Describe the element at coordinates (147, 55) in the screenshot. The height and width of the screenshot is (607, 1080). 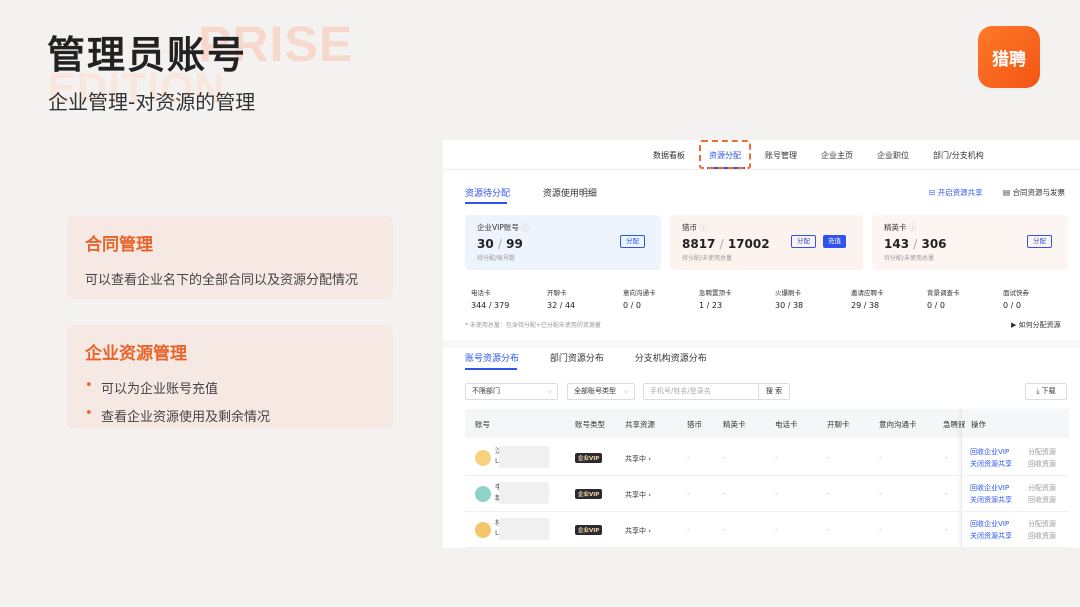
I see `page-title: 管理员账号` at that location.